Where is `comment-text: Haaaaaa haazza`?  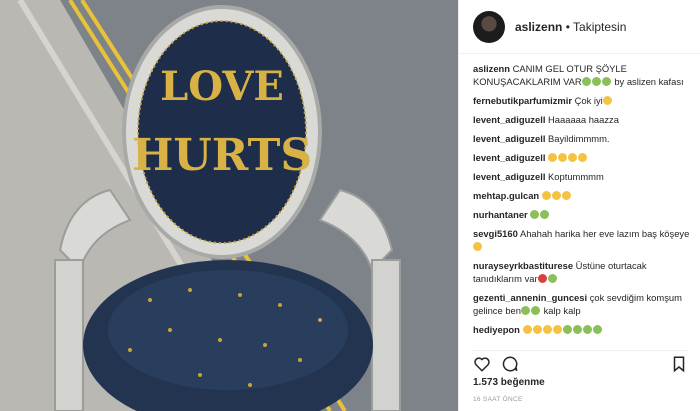 comment-text: Haaaaaa haazza is located at coordinates (583, 119).